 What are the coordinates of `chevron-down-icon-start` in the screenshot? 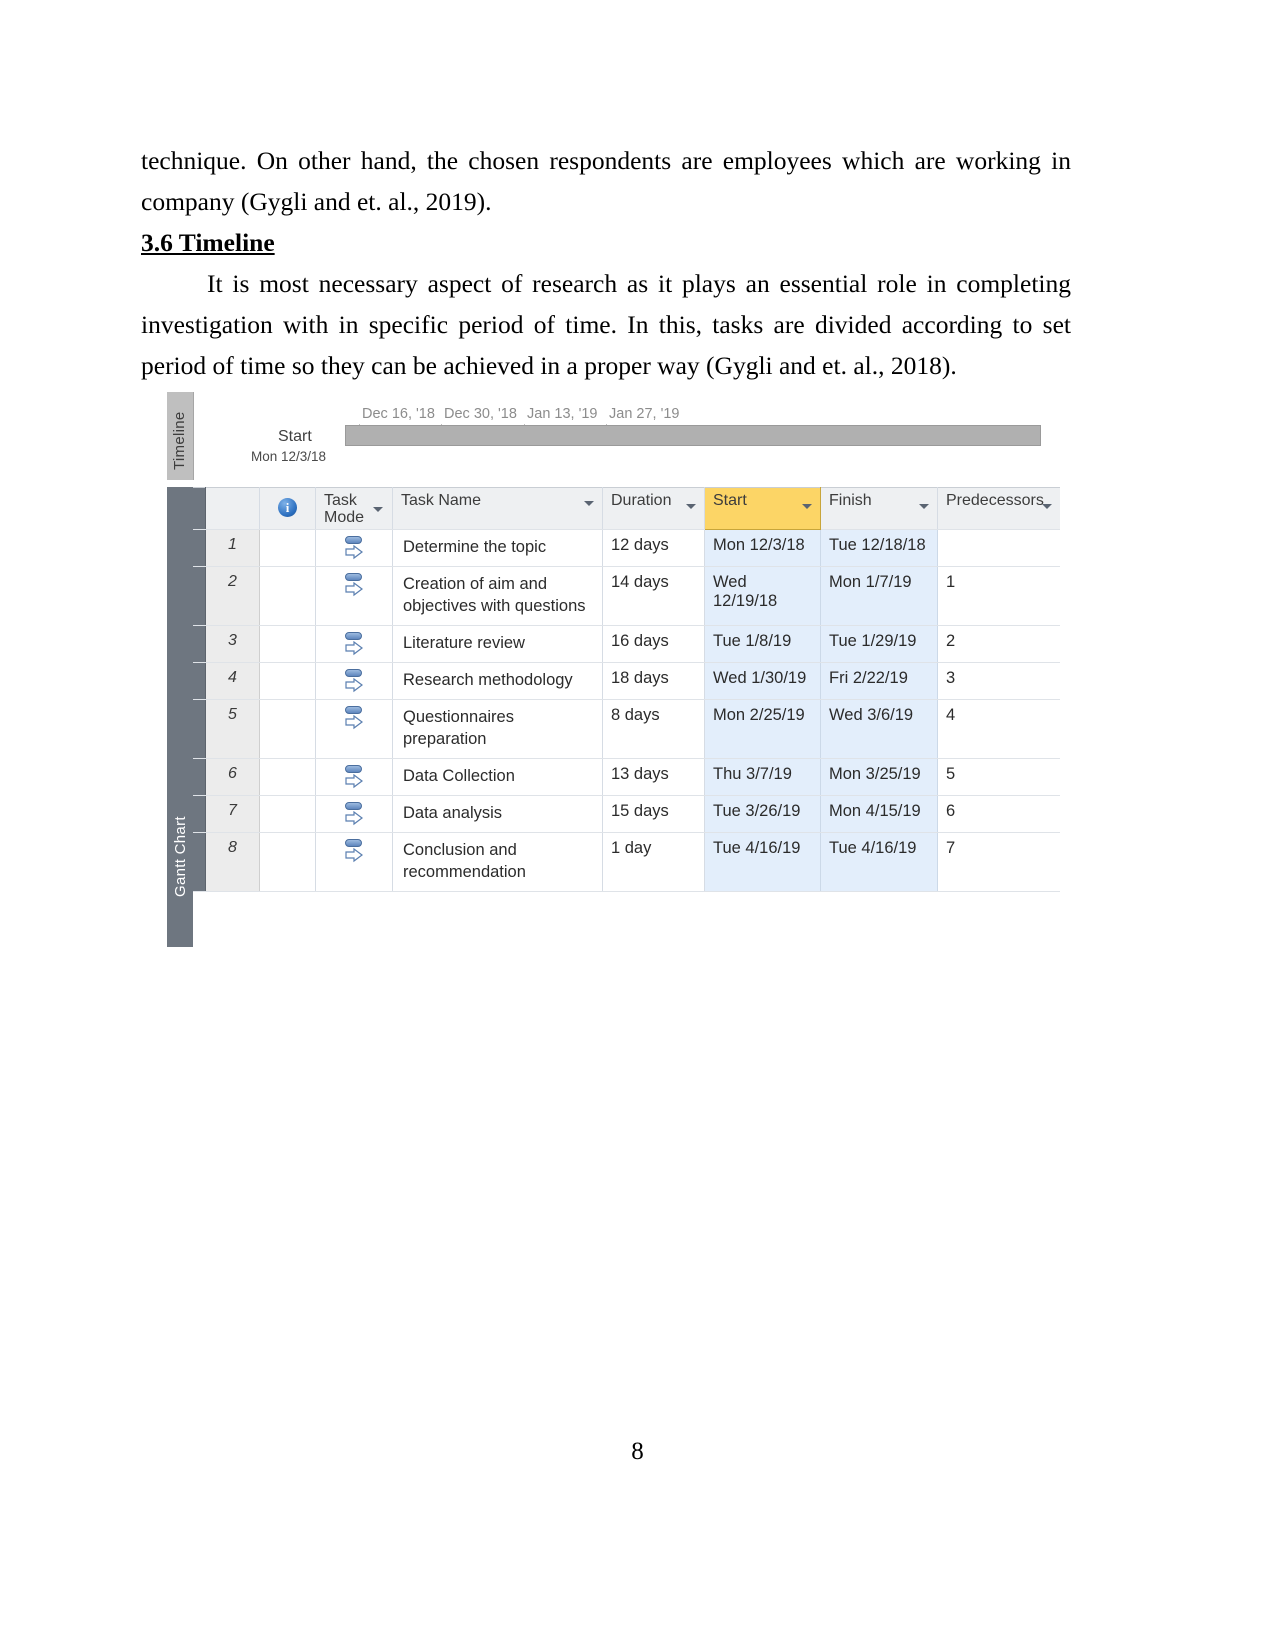 It's located at (807, 506).